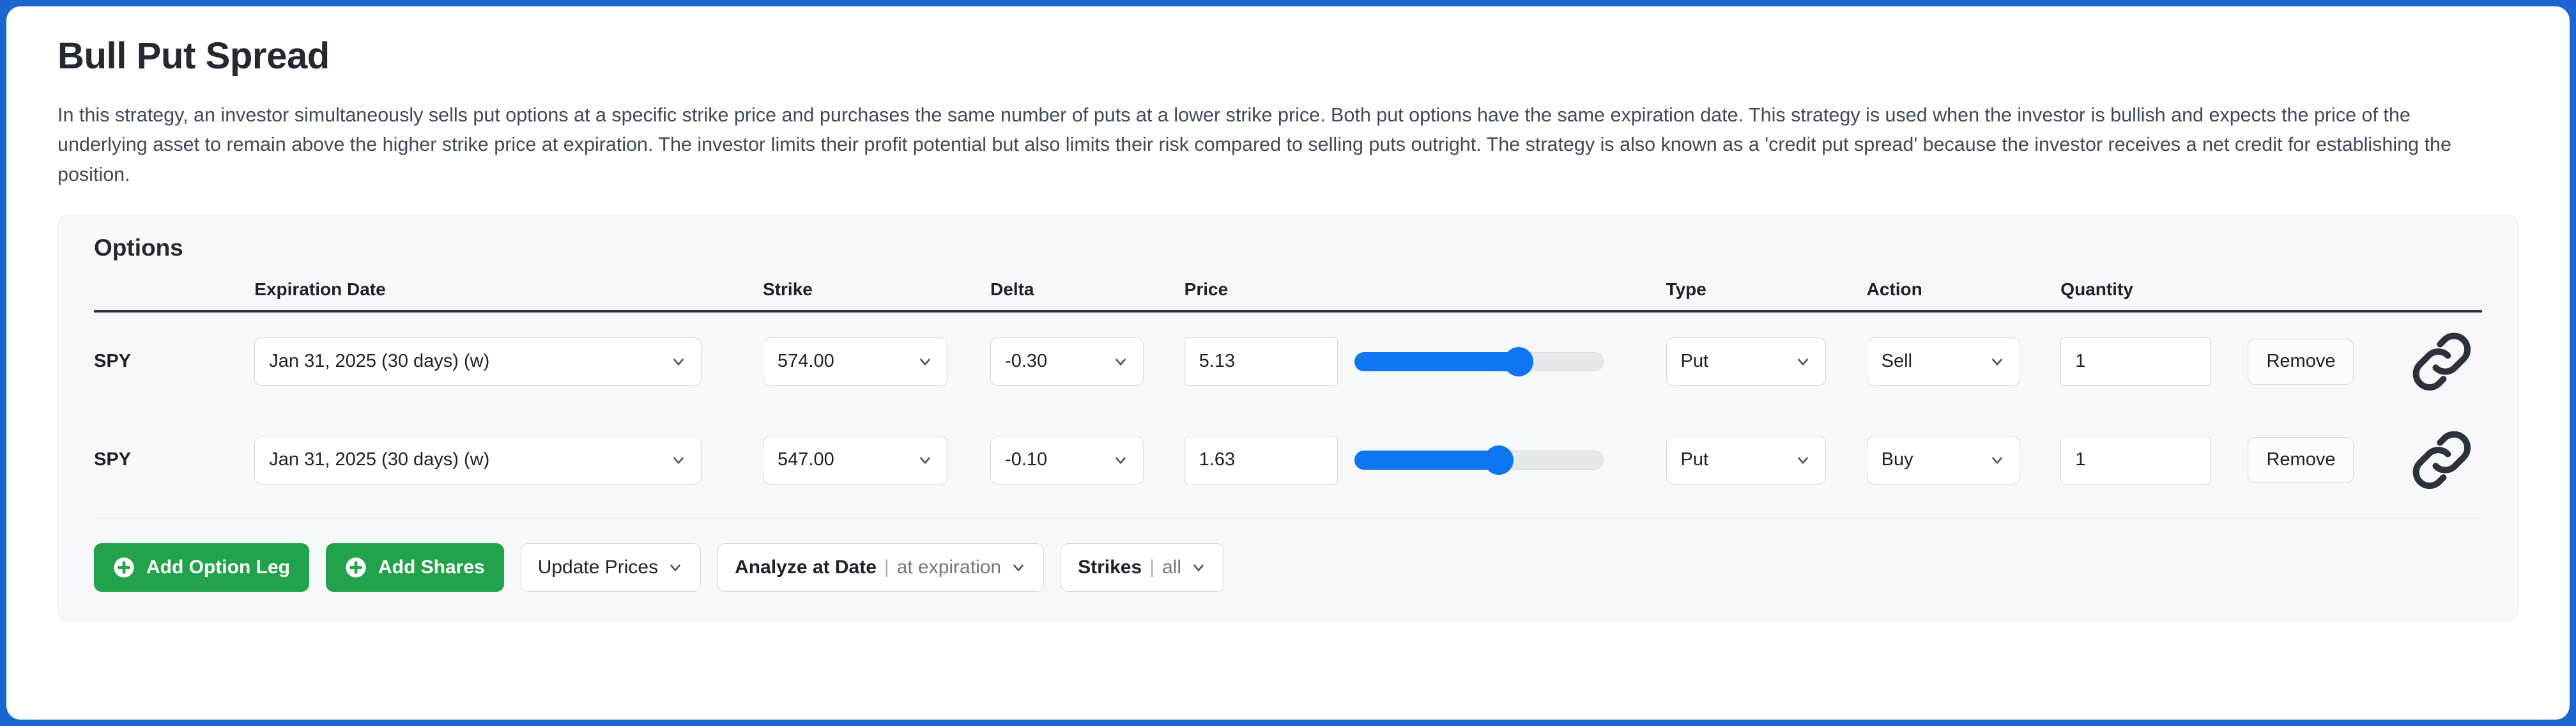 The width and height of the screenshot is (2576, 726). I want to click on strikes-label: Strikes, so click(1110, 567).